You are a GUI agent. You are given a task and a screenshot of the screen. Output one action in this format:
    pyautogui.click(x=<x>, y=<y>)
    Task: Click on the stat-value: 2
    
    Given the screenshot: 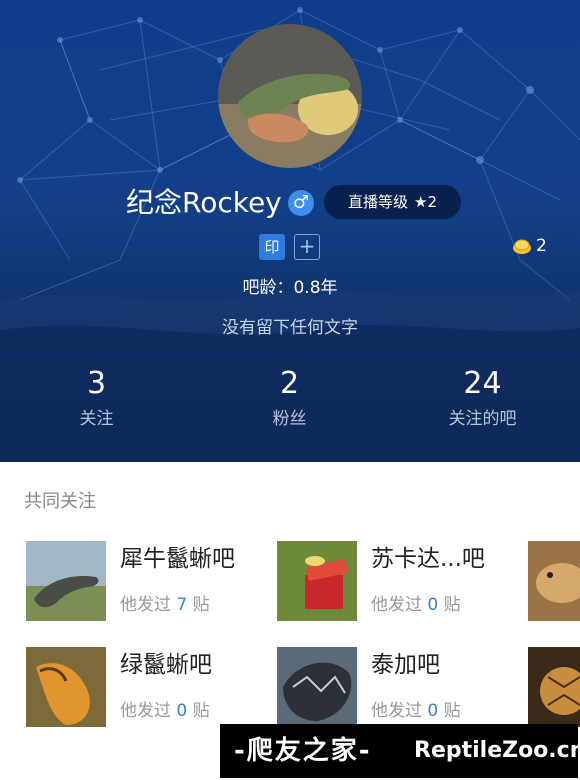 What is the action you would take?
    pyautogui.click(x=289, y=383)
    